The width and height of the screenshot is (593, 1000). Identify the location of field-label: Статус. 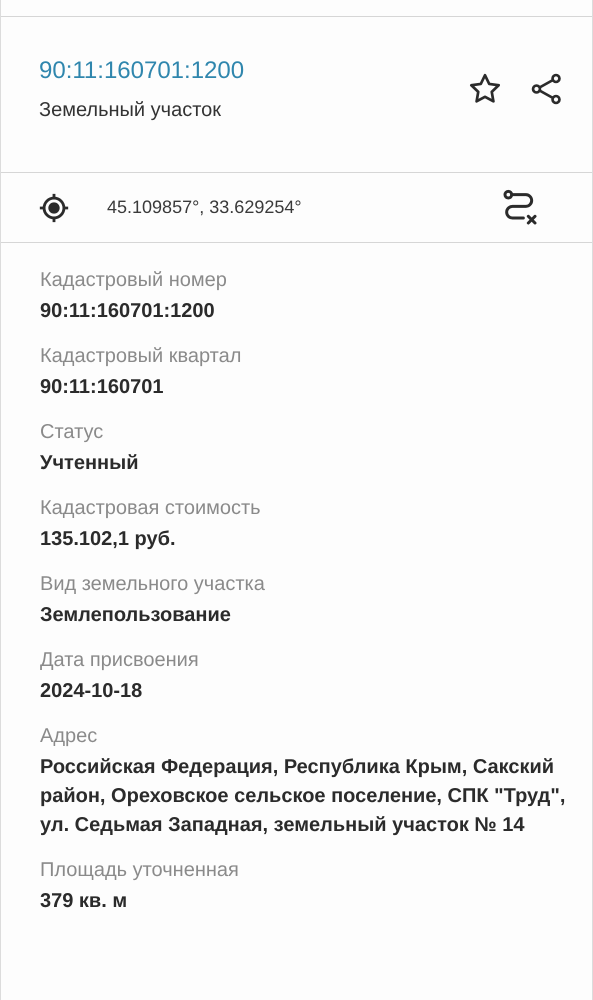
(72, 432).